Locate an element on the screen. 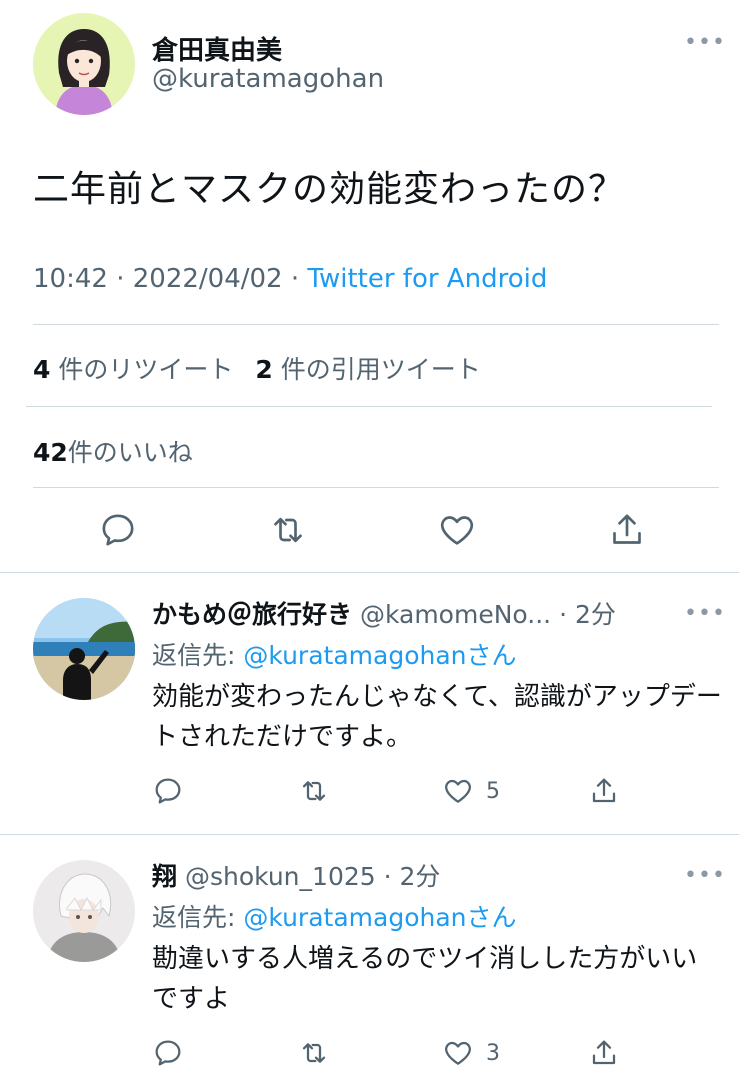 The height and width of the screenshot is (1080, 739). likes-label: 件のいいね is located at coordinates (130, 452).